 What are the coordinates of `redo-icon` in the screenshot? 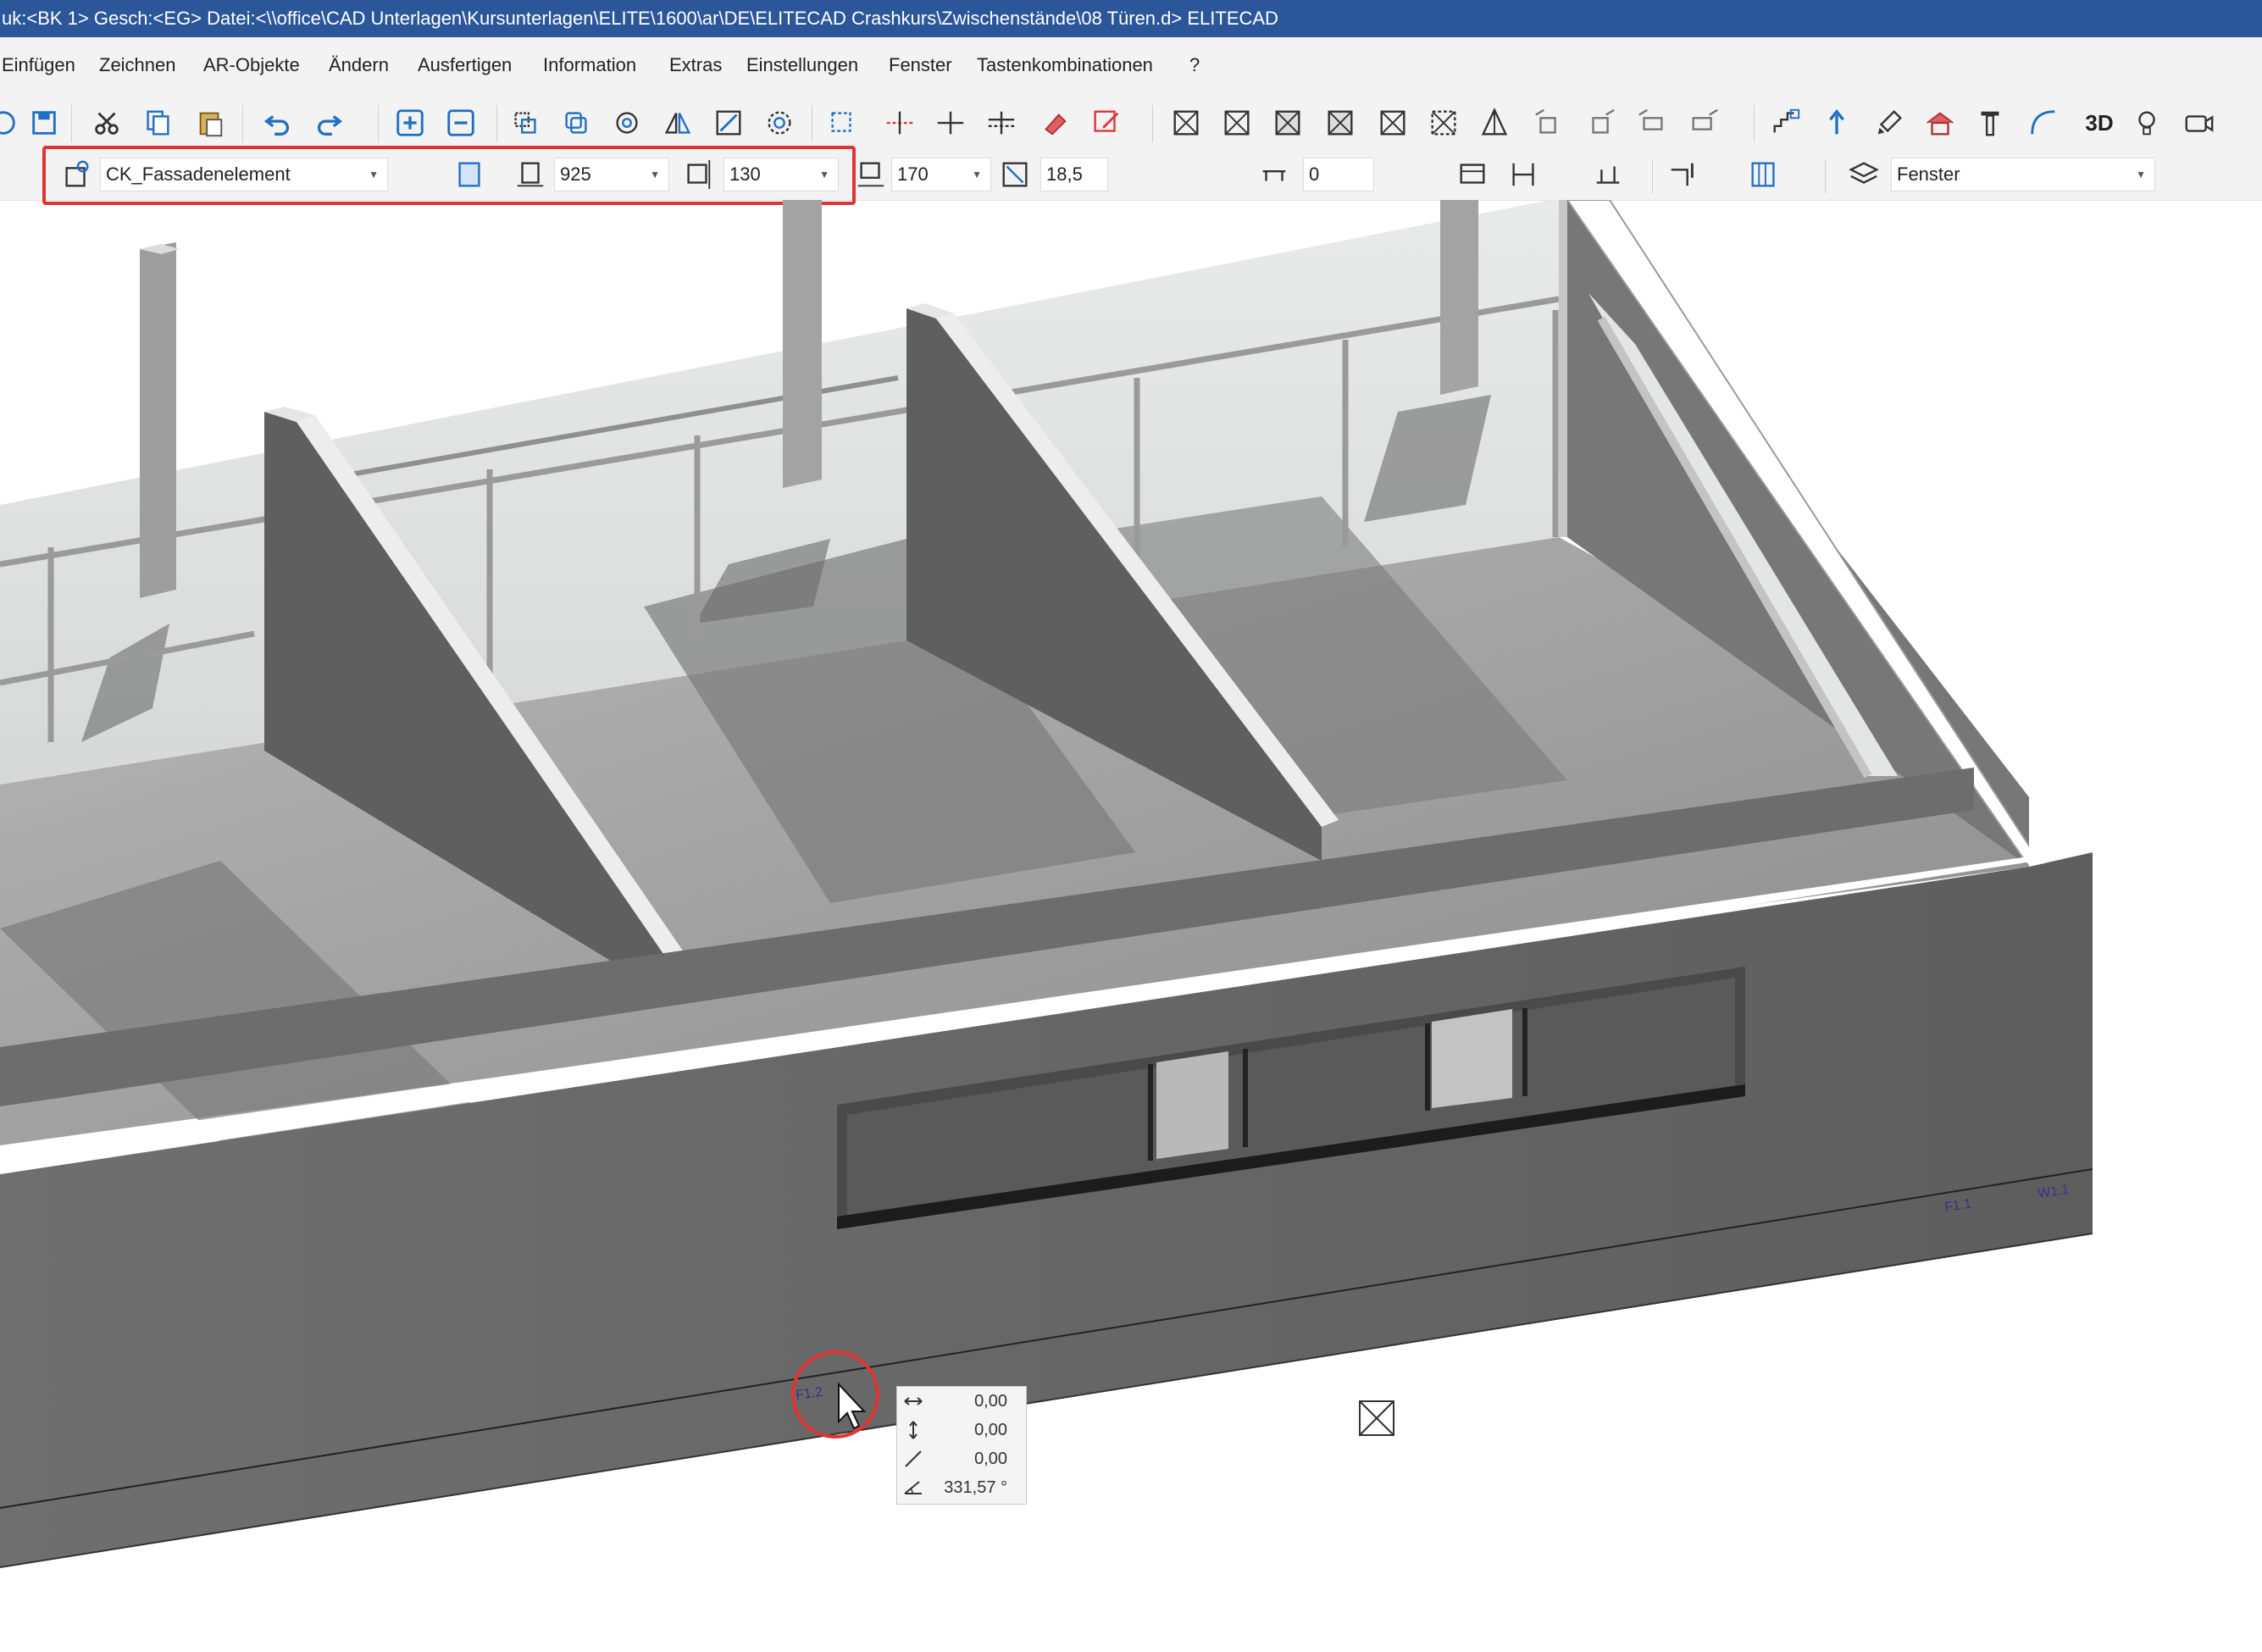 It's located at (328, 122).